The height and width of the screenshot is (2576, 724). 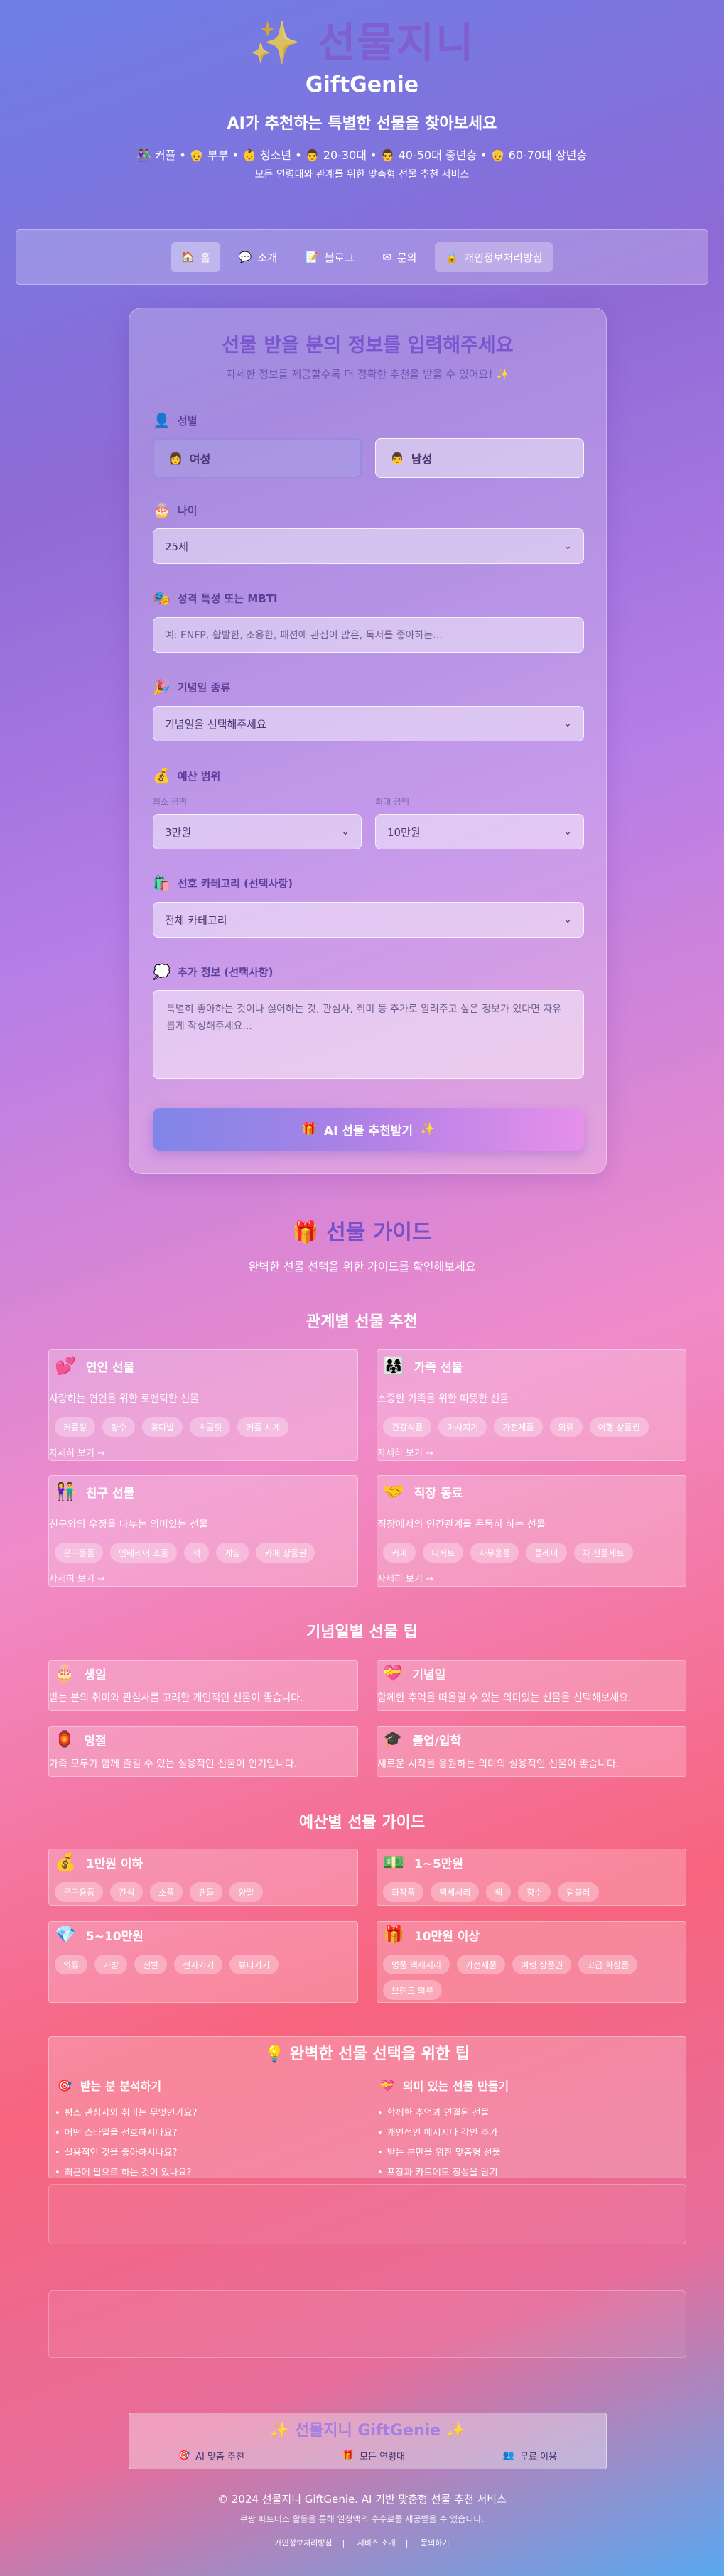 I want to click on tag: 사무용품, so click(x=494, y=1553).